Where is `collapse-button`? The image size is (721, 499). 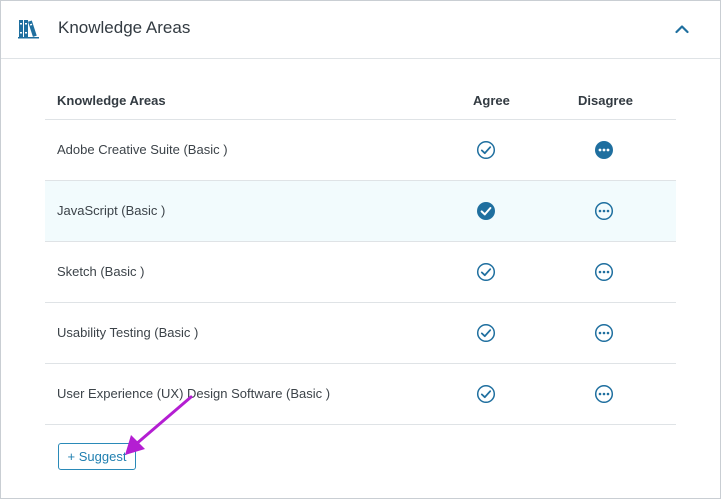
collapse-button is located at coordinates (682, 30).